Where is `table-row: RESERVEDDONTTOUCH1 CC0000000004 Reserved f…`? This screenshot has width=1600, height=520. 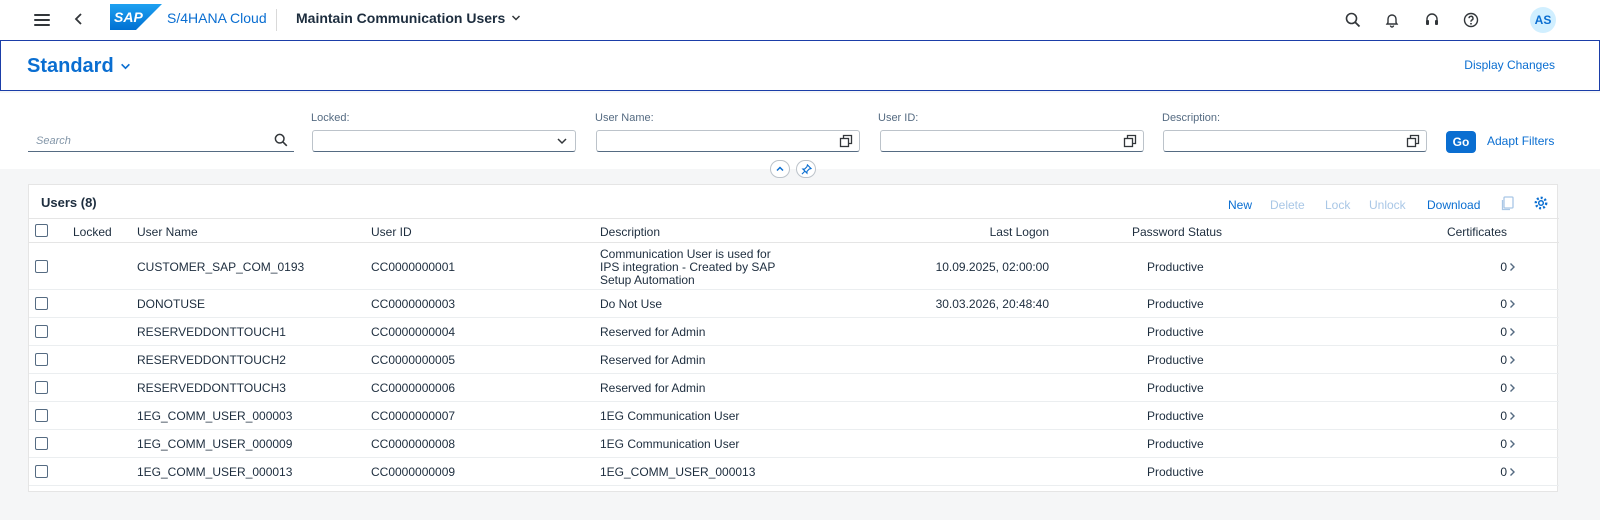
table-row: RESERVEDDONTTOUCH1 CC0000000004 Reserved f… is located at coordinates (794, 332).